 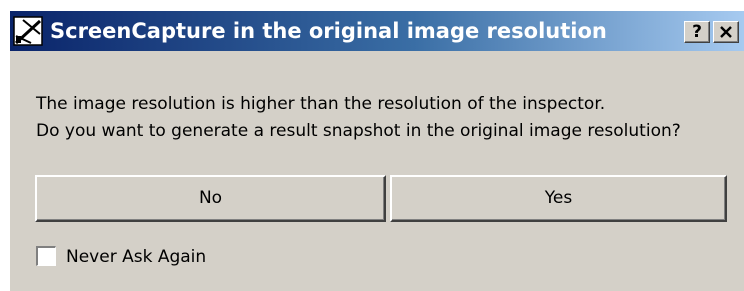 I want to click on help-icon: ?, so click(x=697, y=32).